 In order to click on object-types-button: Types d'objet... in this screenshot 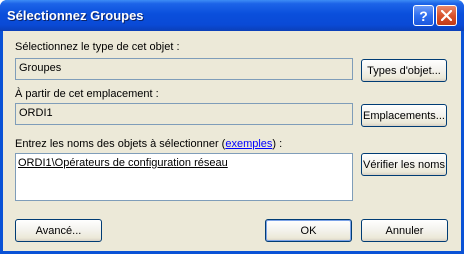, I will do `click(404, 70)`.